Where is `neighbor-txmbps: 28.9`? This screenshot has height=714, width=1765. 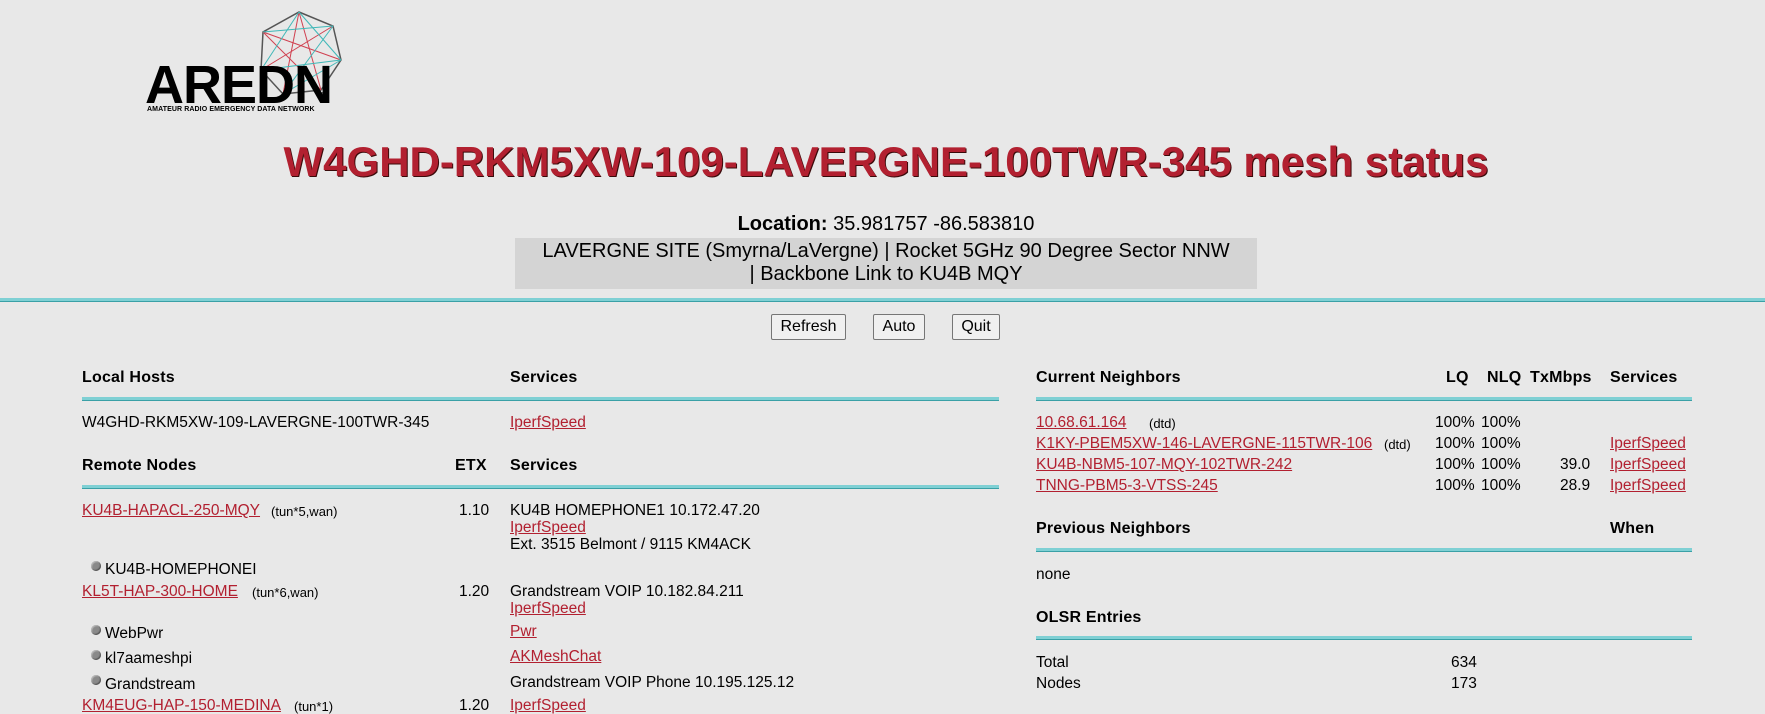
neighbor-txmbps: 28.9 is located at coordinates (1575, 485).